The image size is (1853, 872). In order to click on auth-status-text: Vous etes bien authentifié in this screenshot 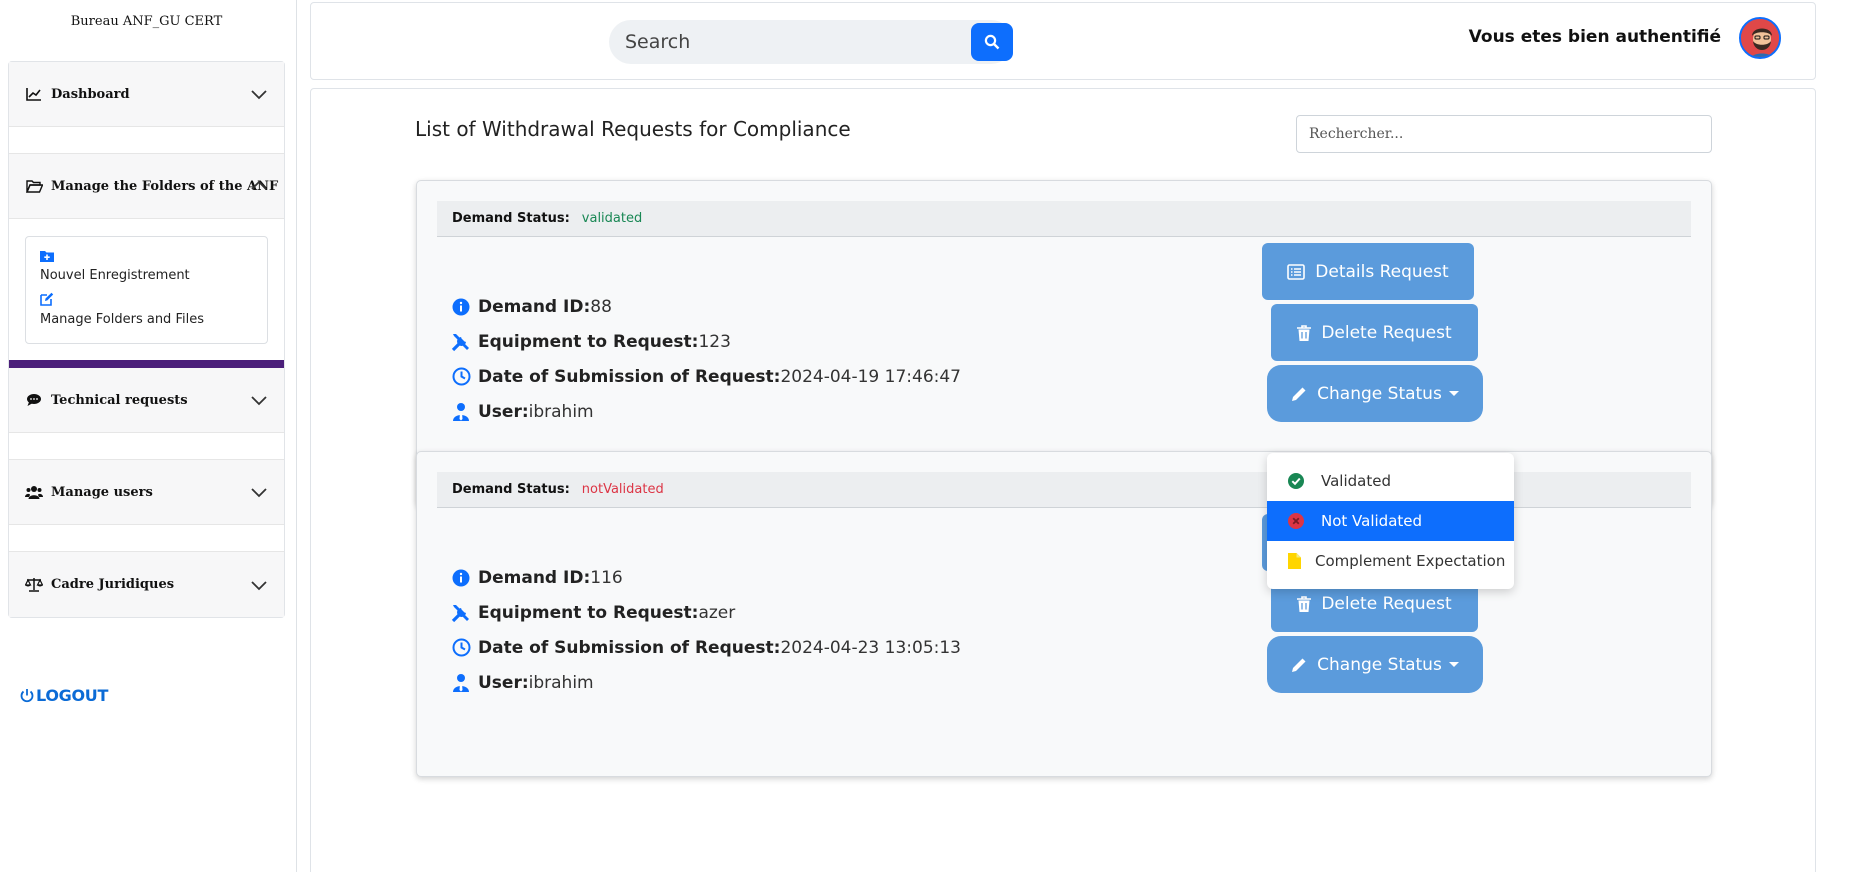, I will do `click(1594, 37)`.